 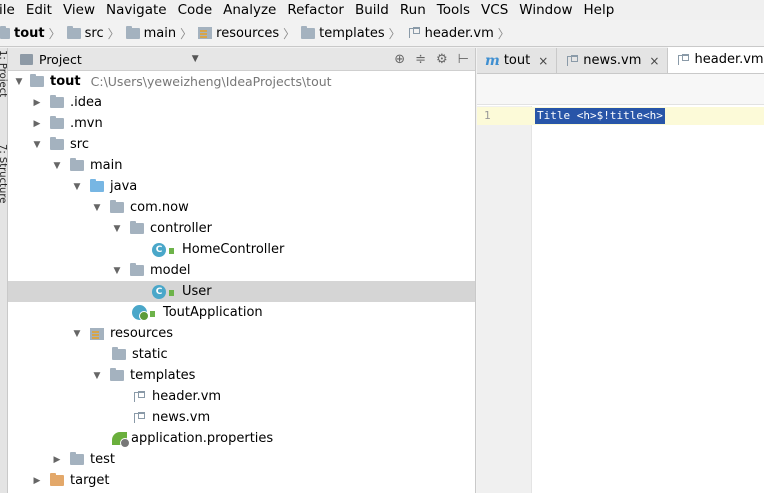 I want to click on tab-label: news.vm, so click(x=612, y=60).